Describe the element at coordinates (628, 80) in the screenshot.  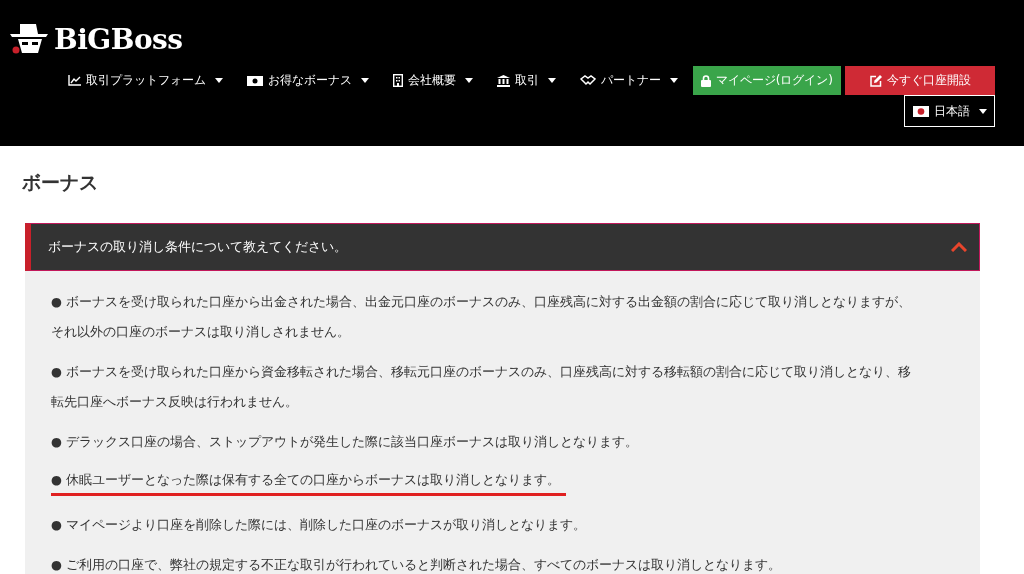
I see `nav-link: パートナー` at that location.